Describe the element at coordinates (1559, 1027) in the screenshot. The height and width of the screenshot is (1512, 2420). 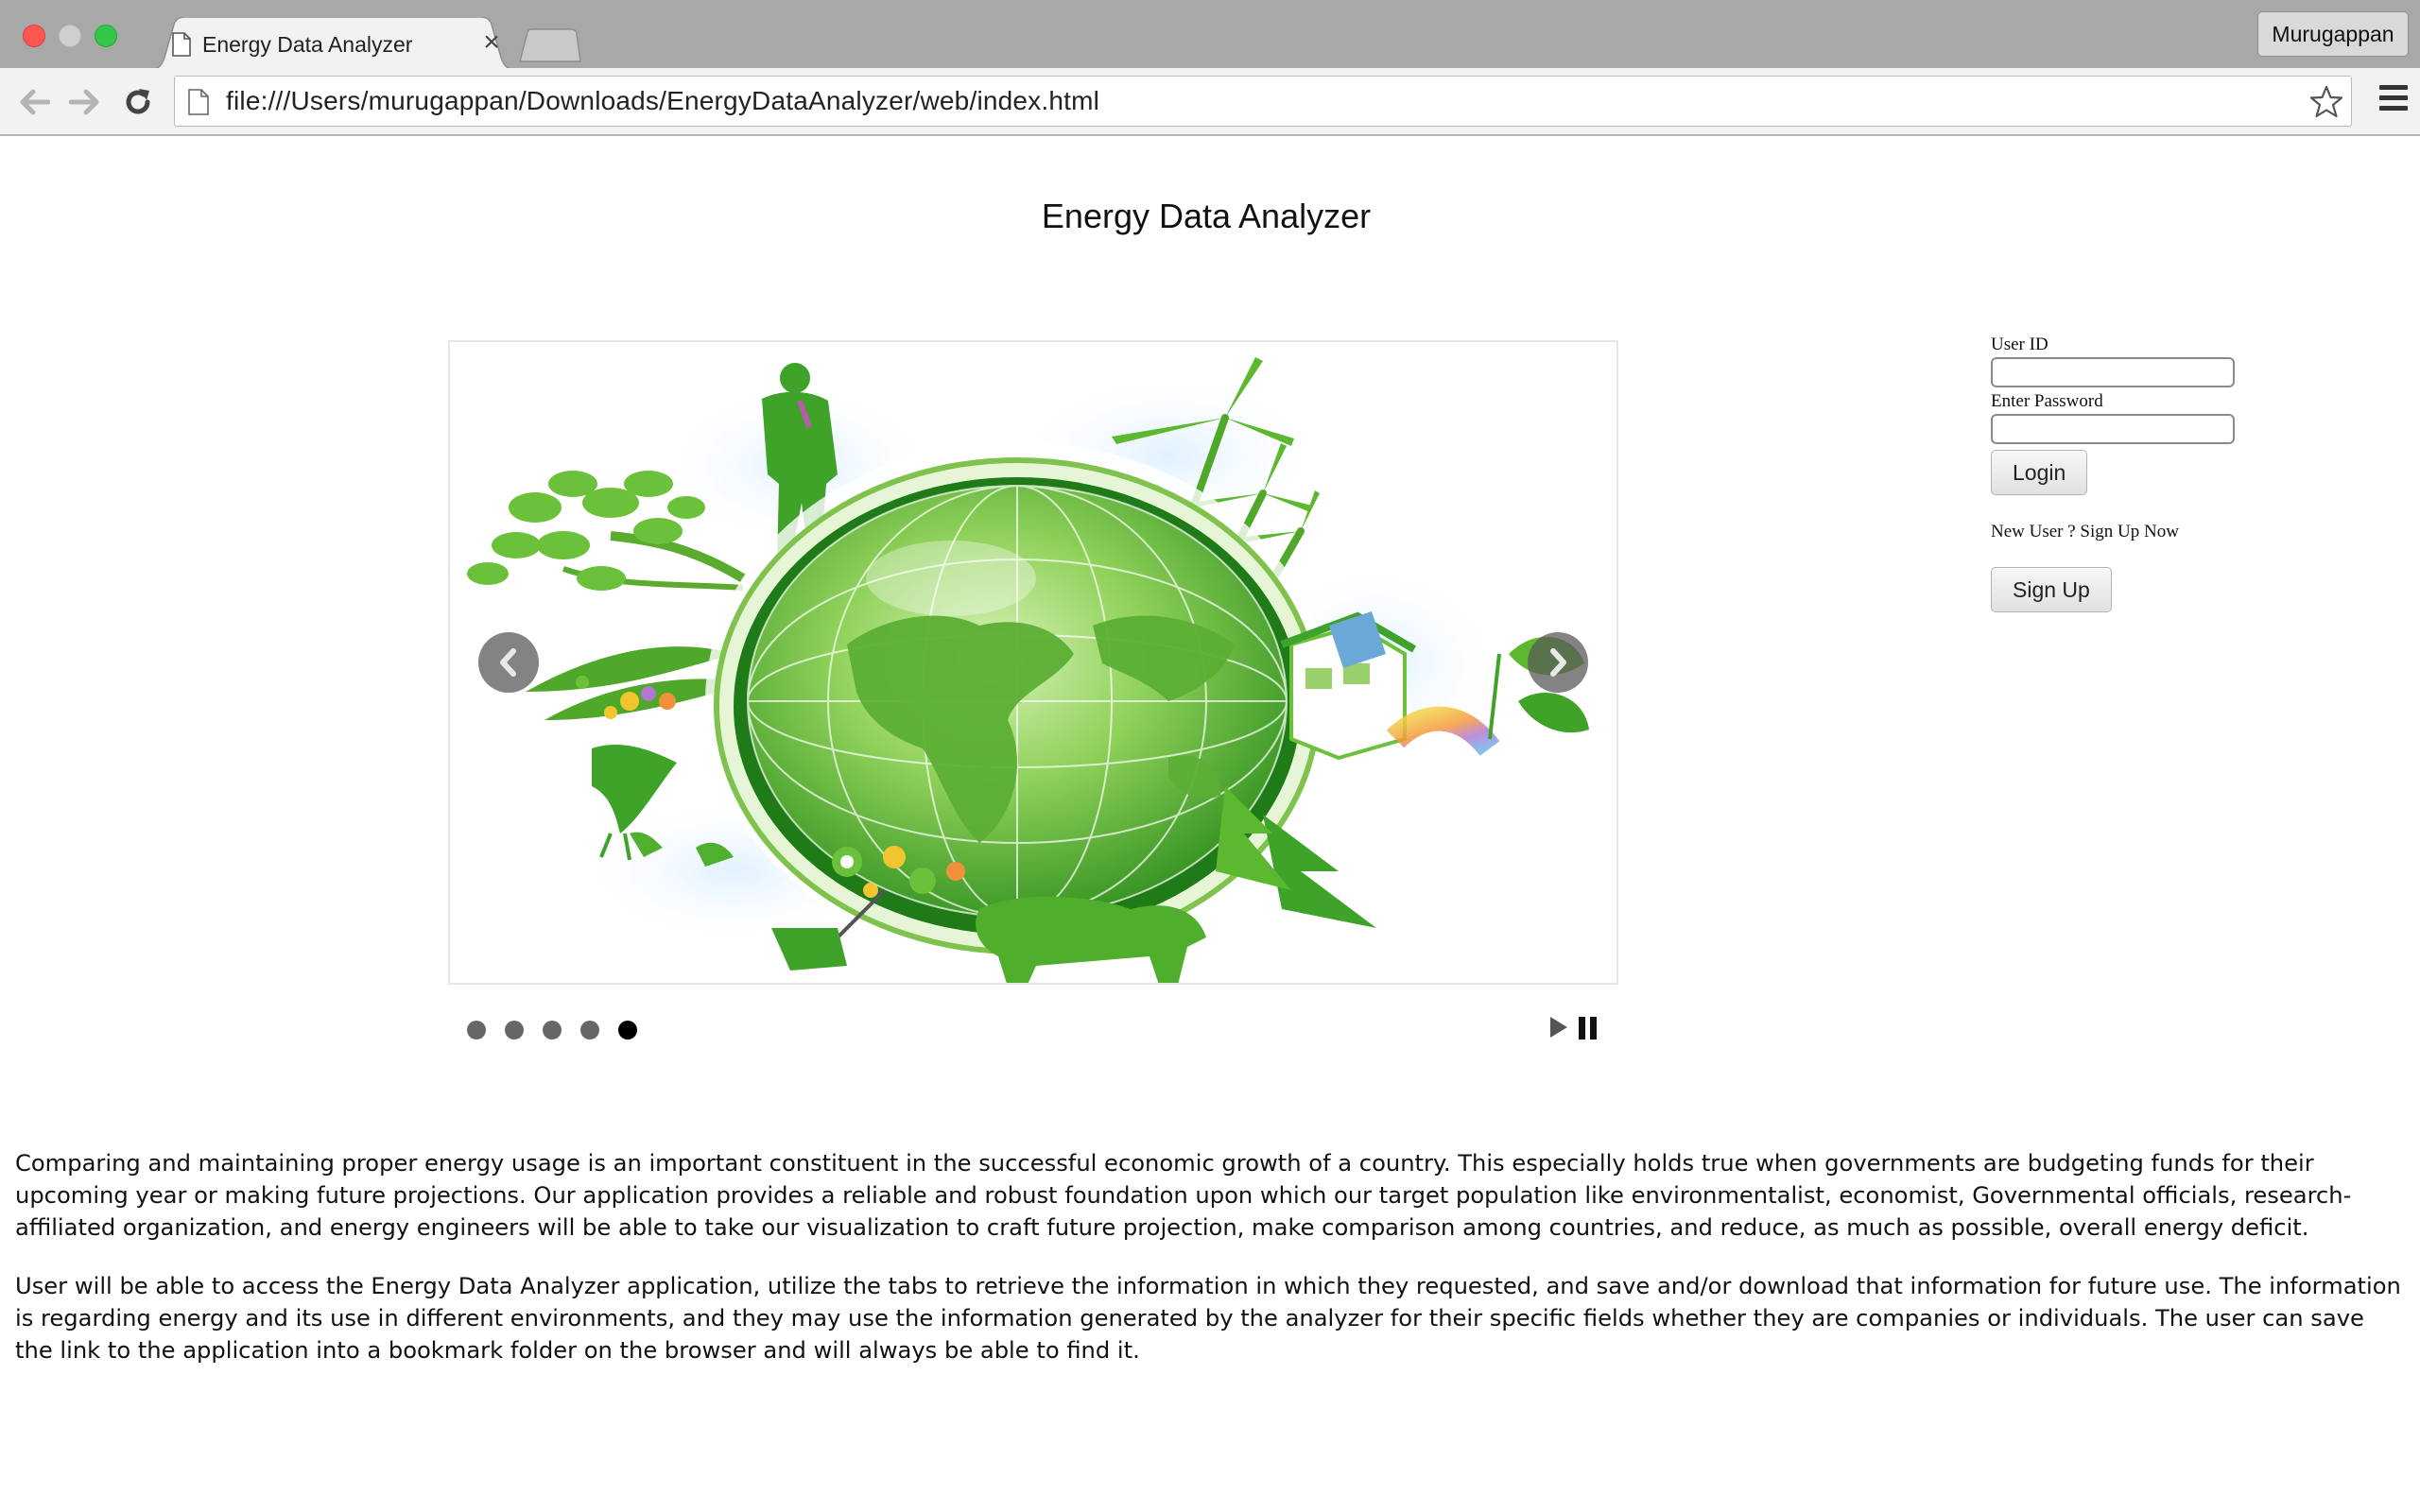
I see `play-icon` at that location.